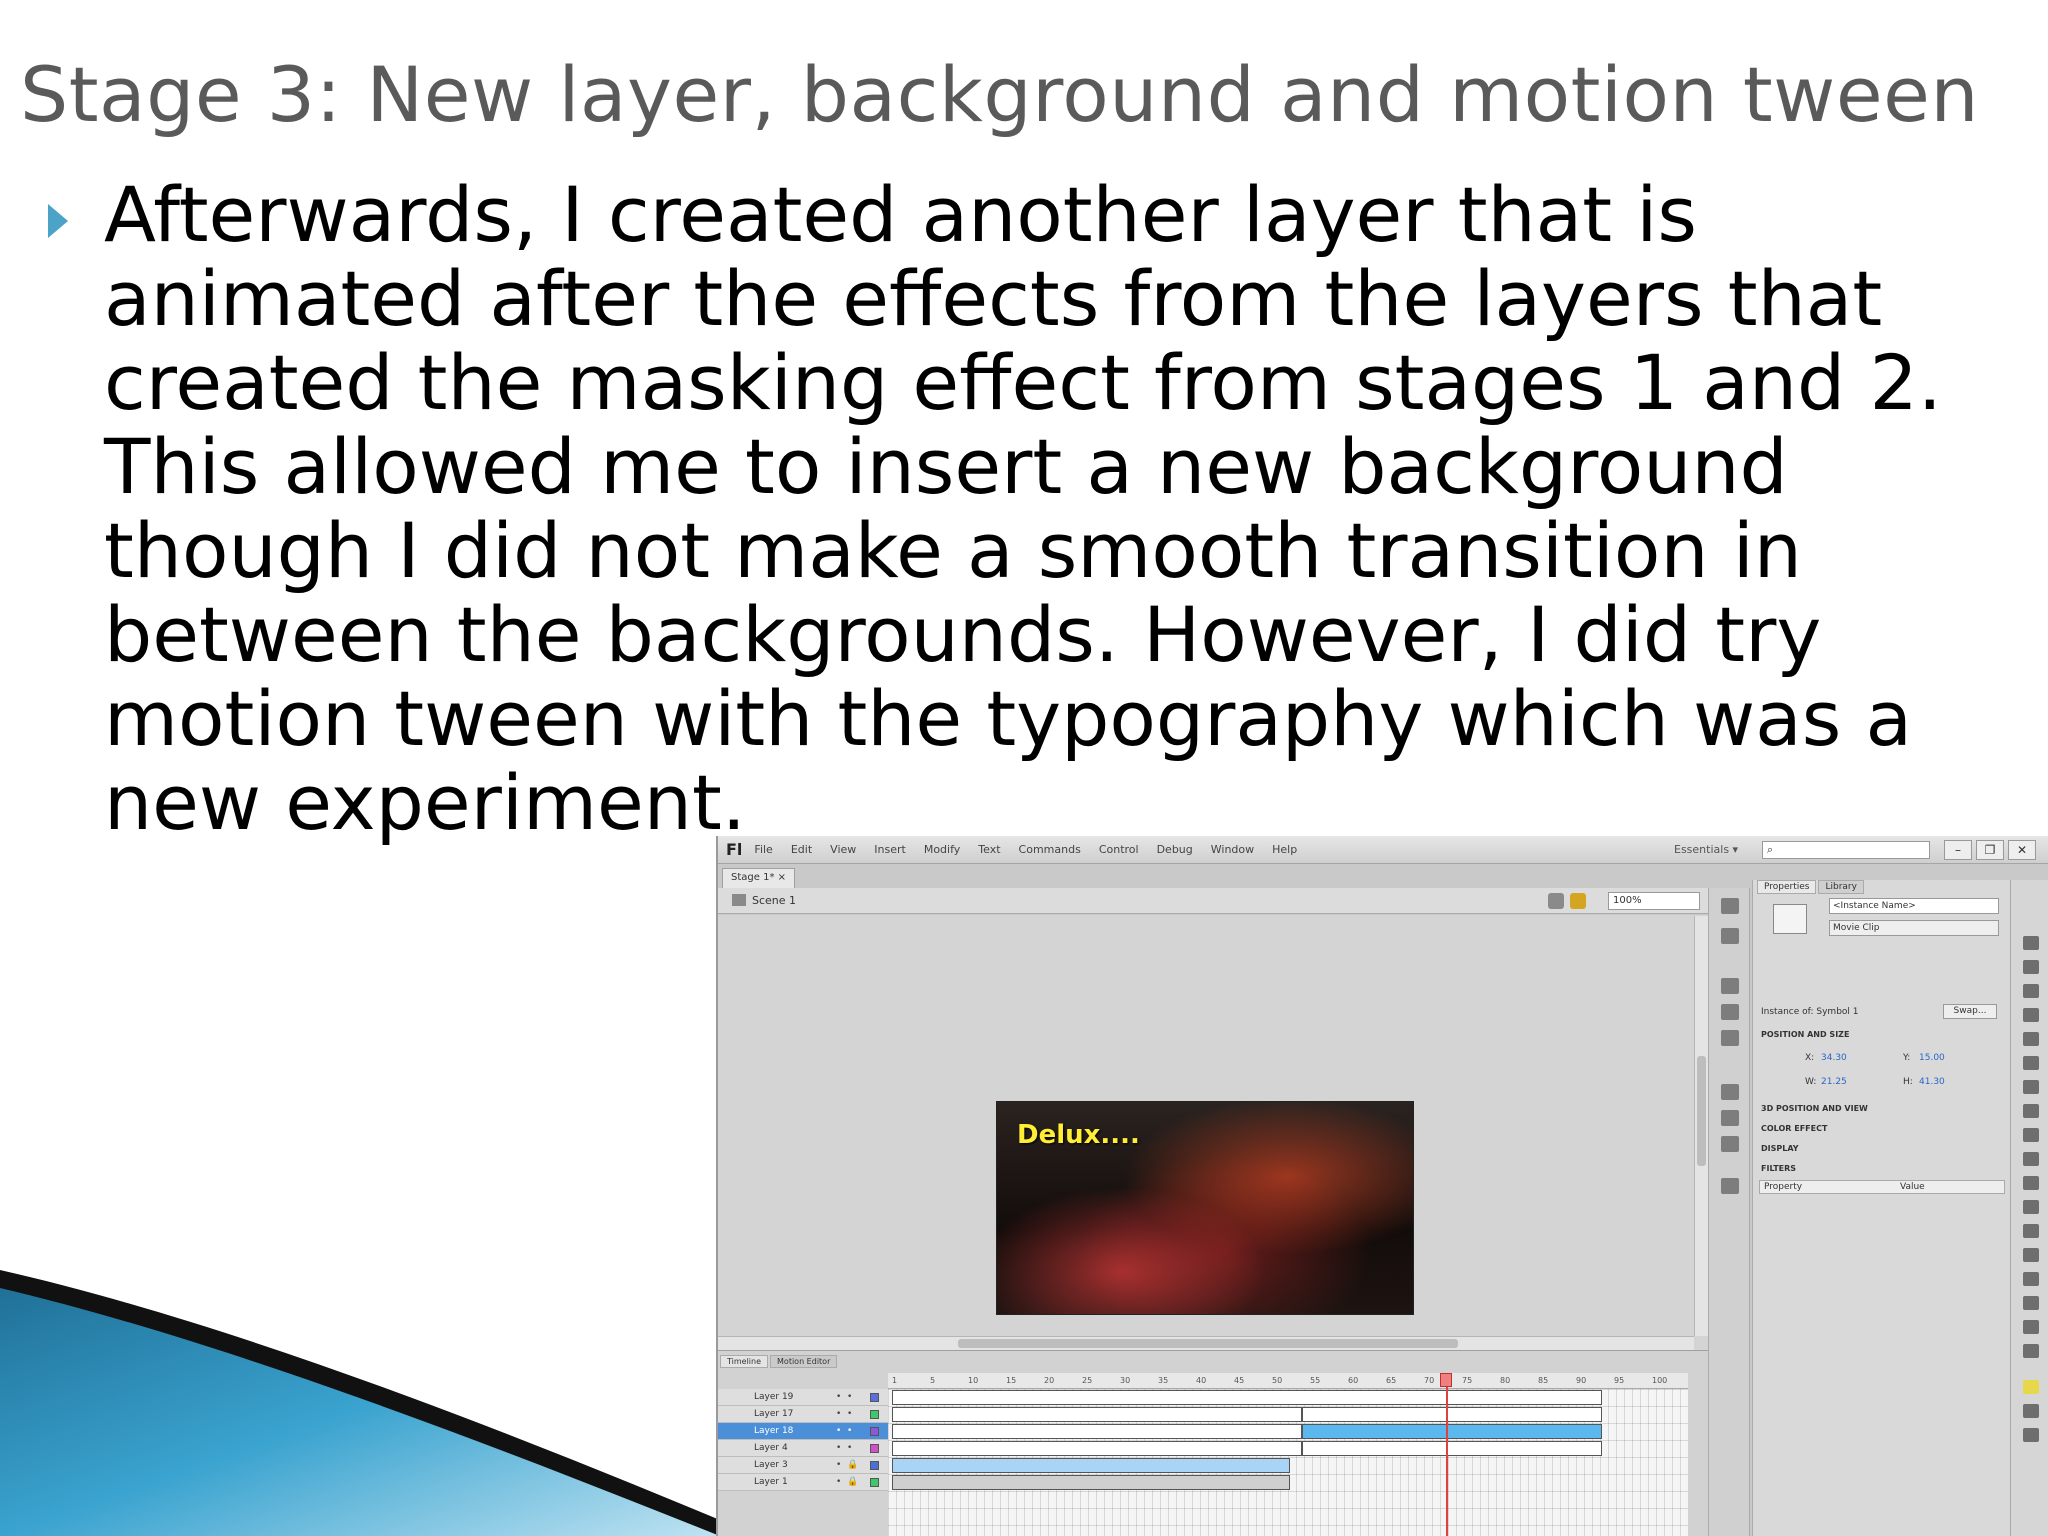 The image size is (2048, 1536). What do you see at coordinates (744, 1361) in the screenshot?
I see `tab-timeline: Timeline` at bounding box center [744, 1361].